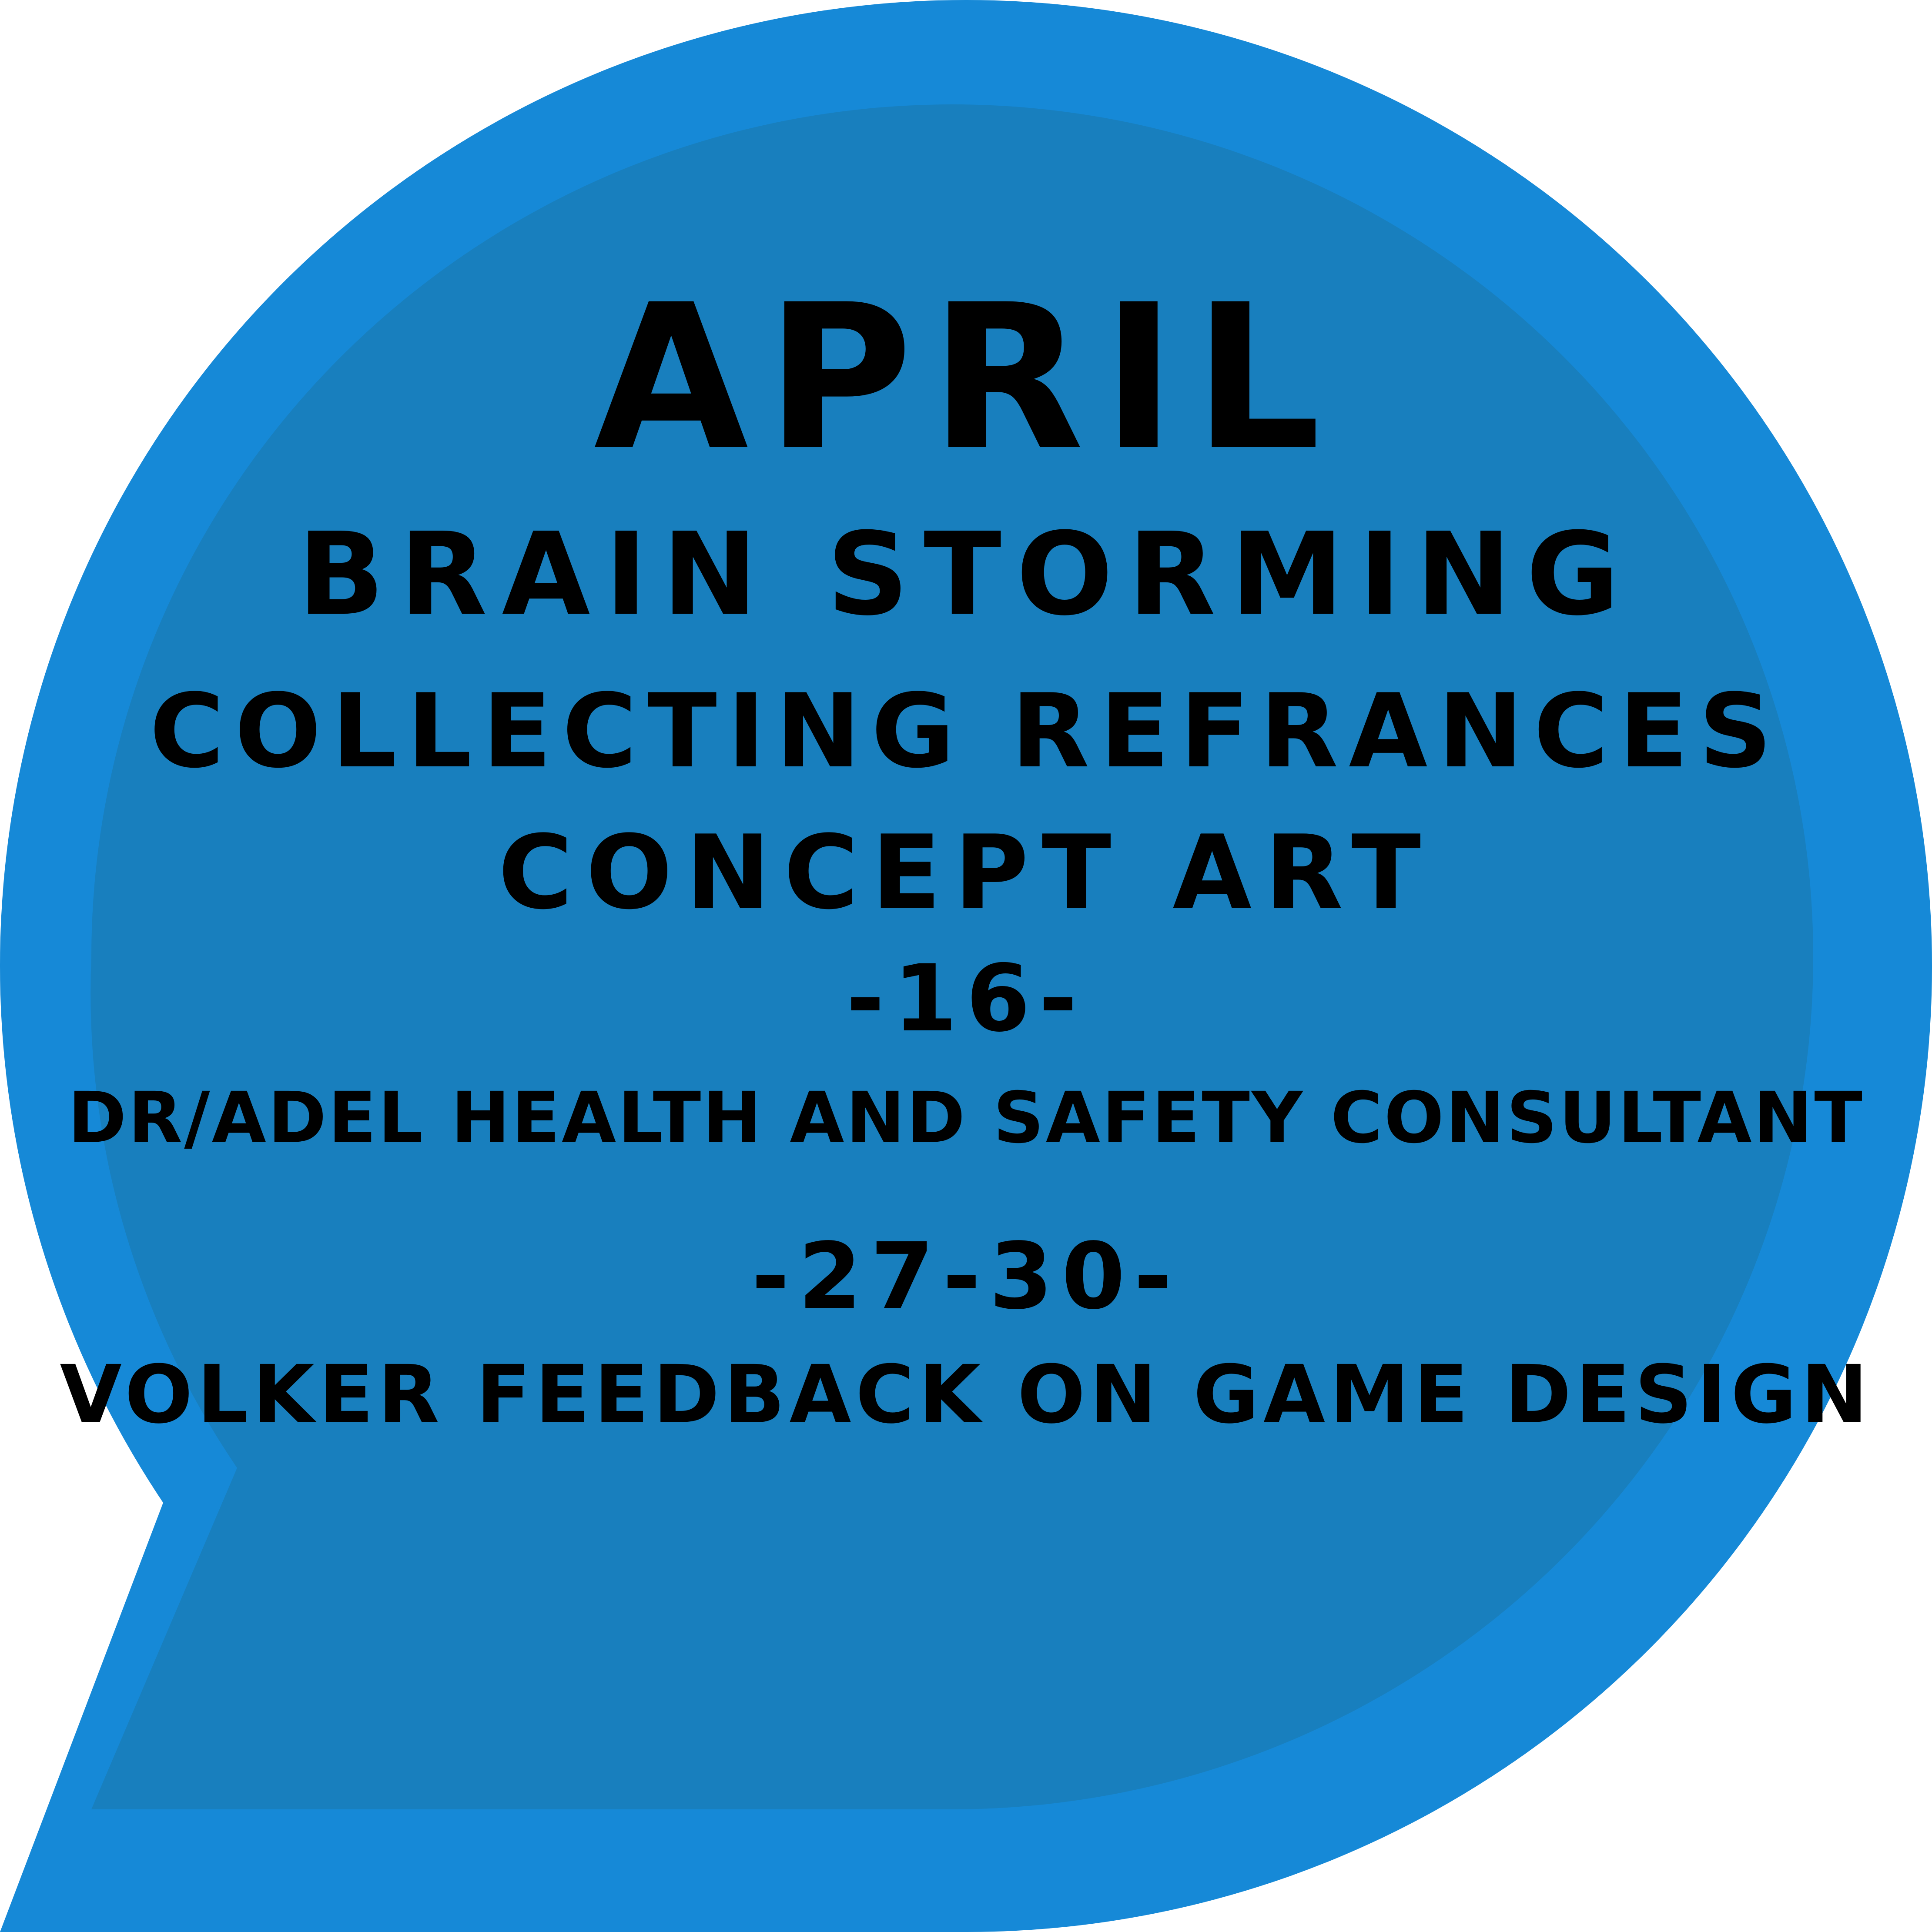 Image resolution: width=1932 pixels, height=1932 pixels. What do you see at coordinates (966, 731) in the screenshot?
I see `task-collecting-refrances: COLLECTING REFRANCES` at bounding box center [966, 731].